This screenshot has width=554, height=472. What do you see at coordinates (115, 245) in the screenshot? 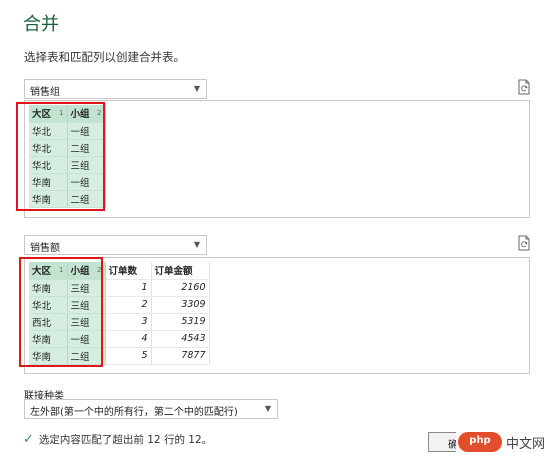
I see `table2-select: 销售额 ▼` at bounding box center [115, 245].